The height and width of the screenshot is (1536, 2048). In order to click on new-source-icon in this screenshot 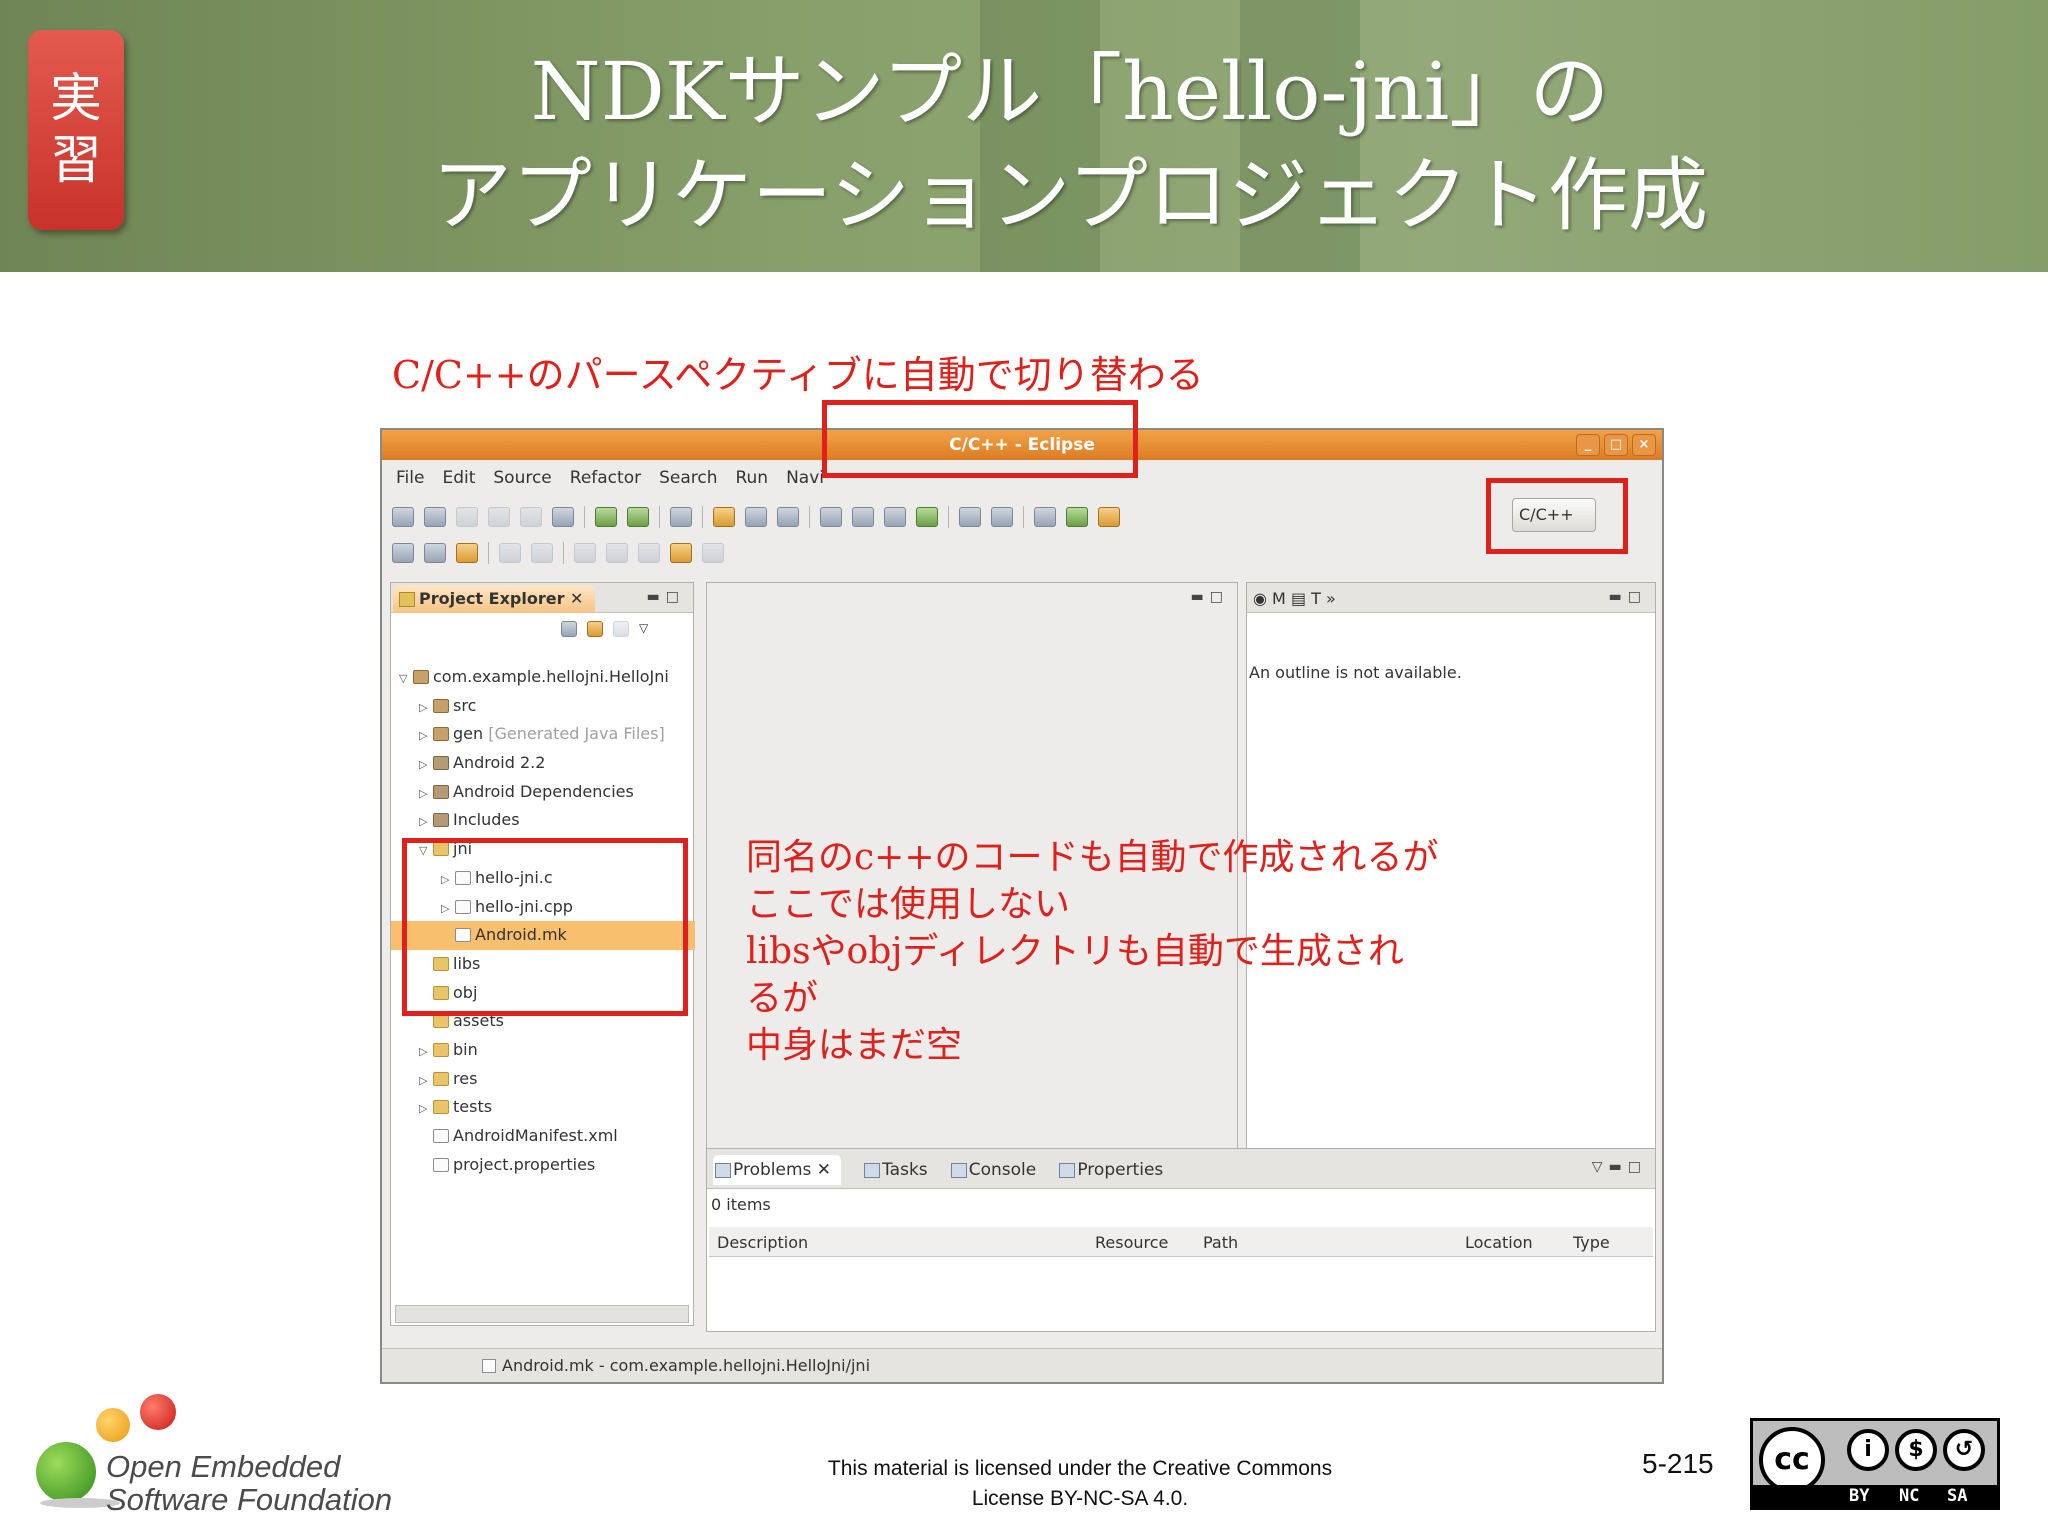, I will do `click(863, 517)`.